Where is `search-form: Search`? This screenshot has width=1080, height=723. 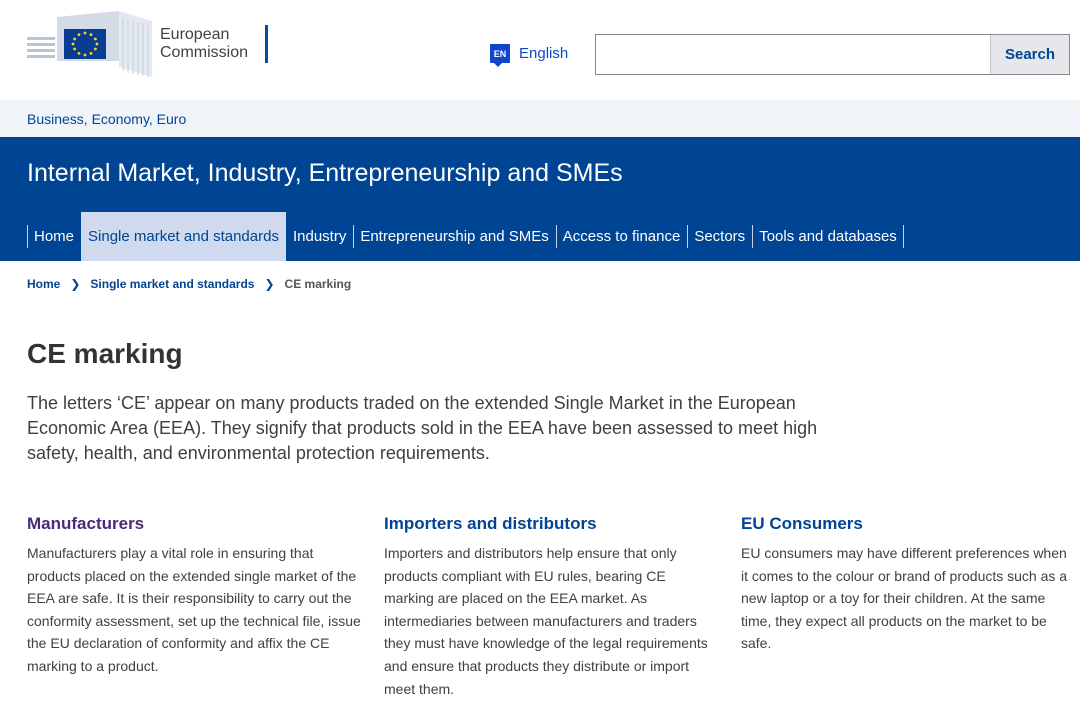
search-form: Search is located at coordinates (832, 54).